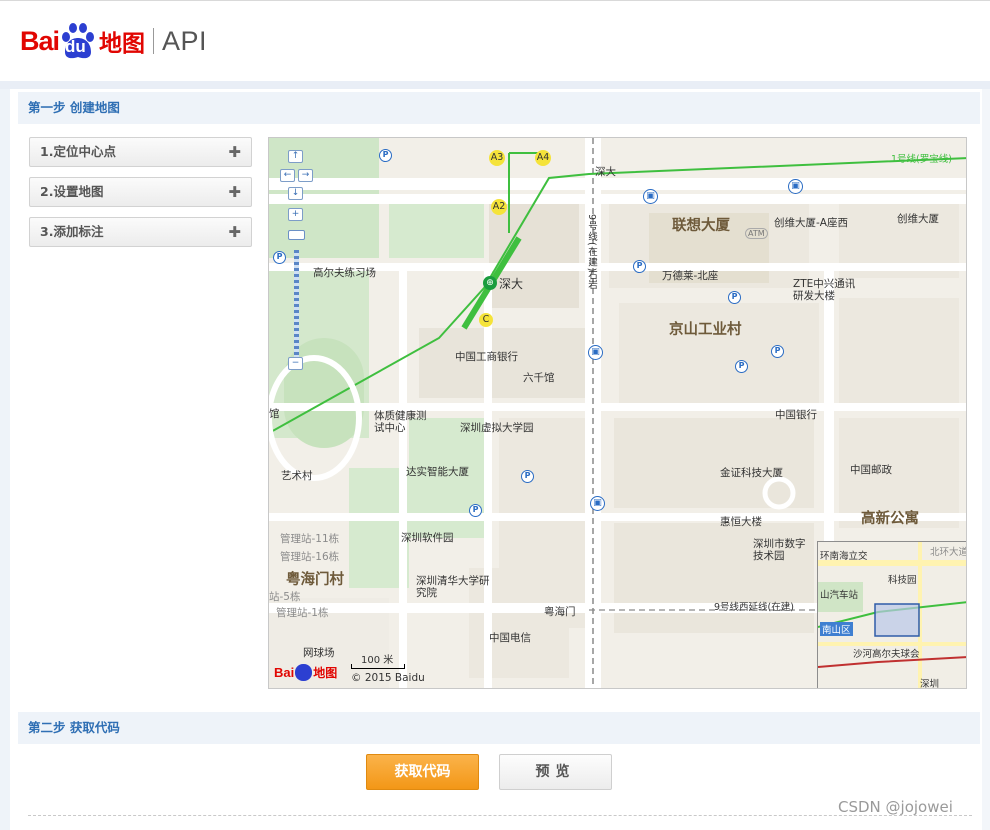 Image resolution: width=990 pixels, height=830 pixels. I want to click on logo-ditu-text: 地图, so click(122, 44).